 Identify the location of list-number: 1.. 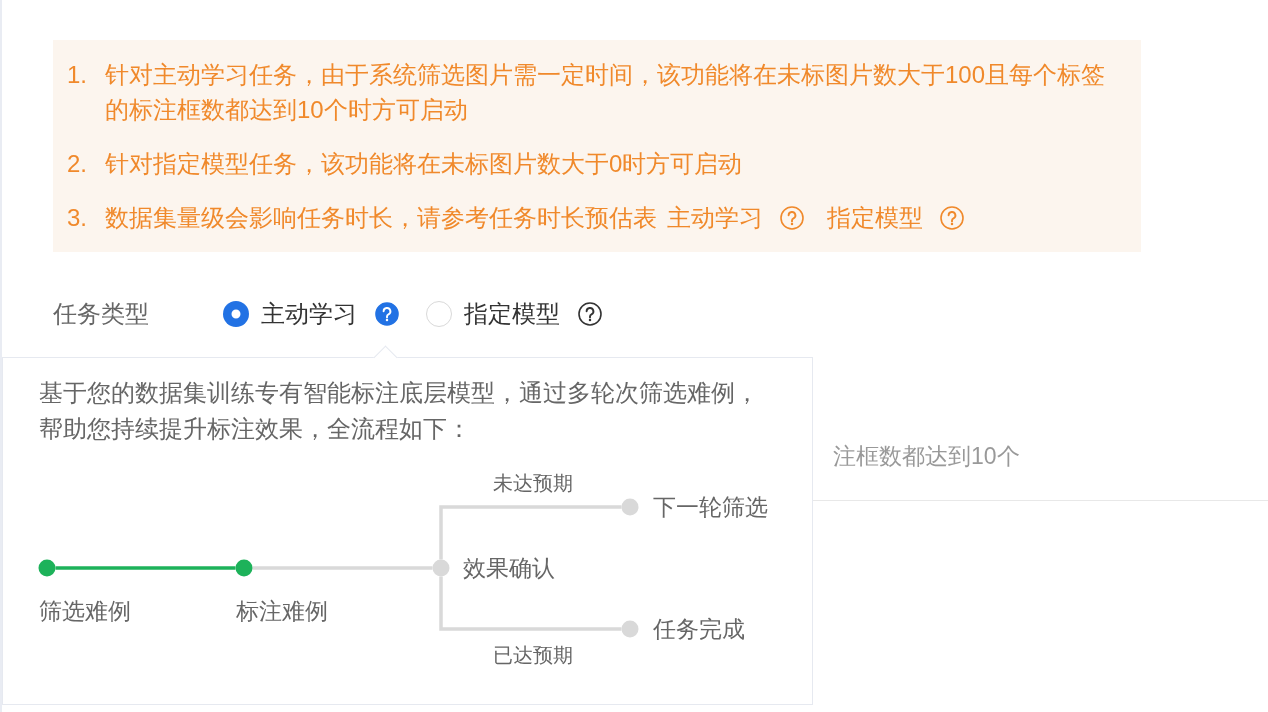
(77, 75).